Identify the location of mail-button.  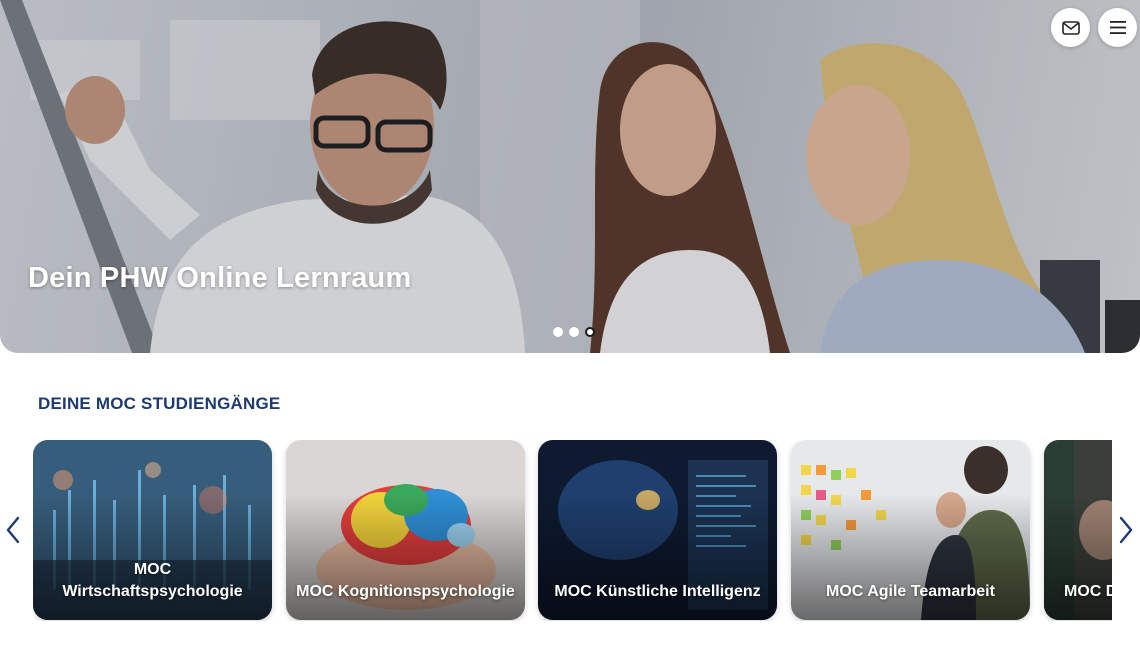
(1070, 27).